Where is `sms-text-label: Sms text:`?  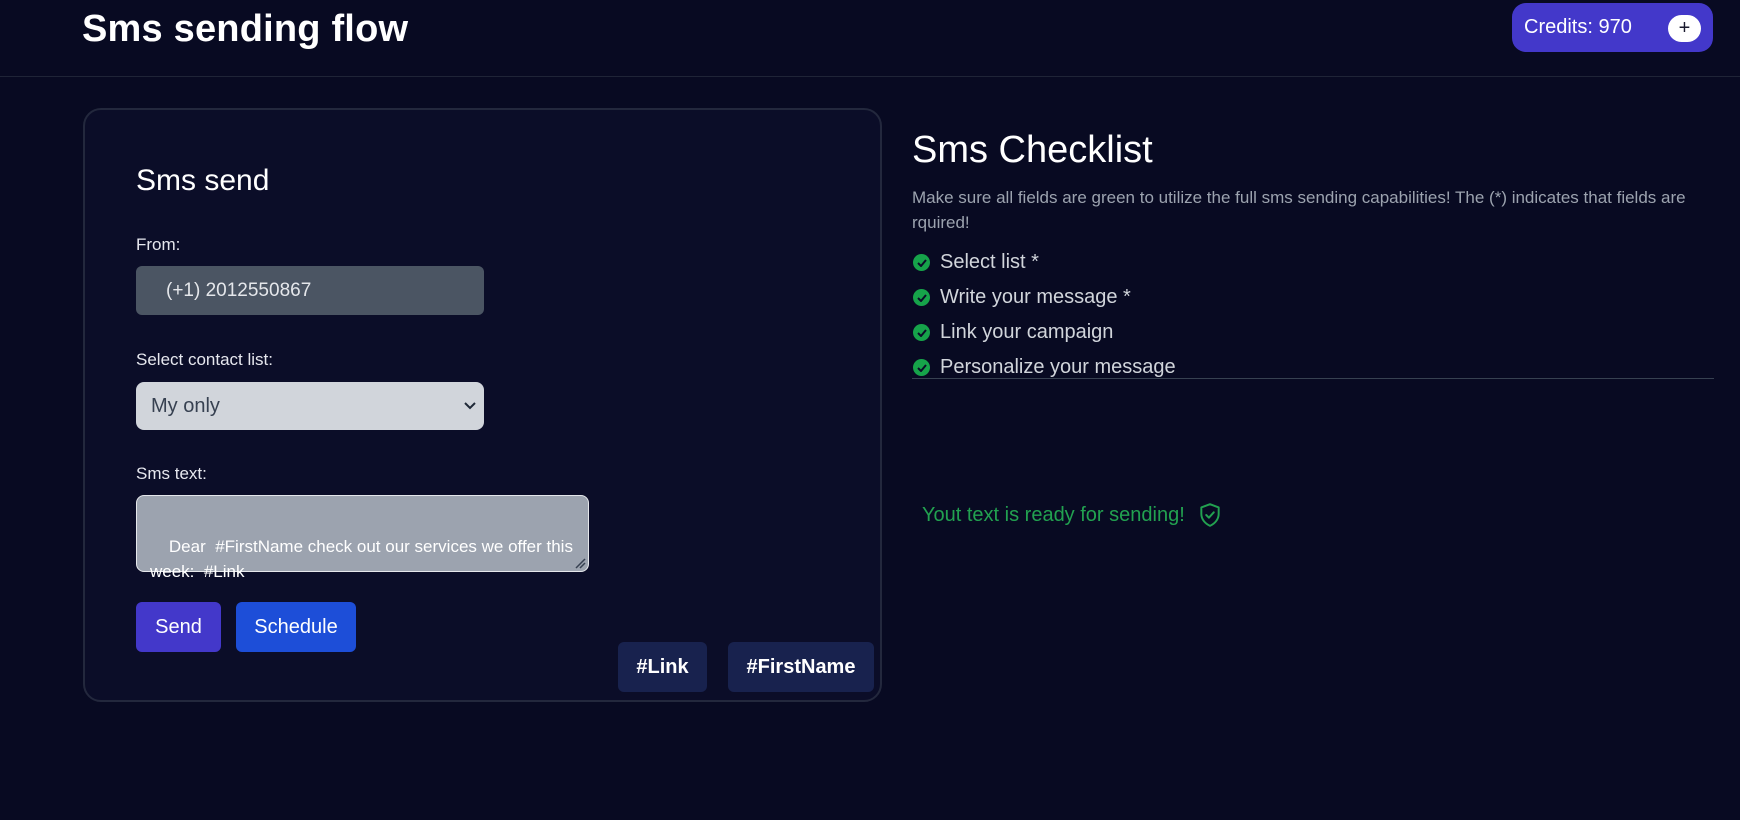
sms-text-label: Sms text: is located at coordinates (171, 473).